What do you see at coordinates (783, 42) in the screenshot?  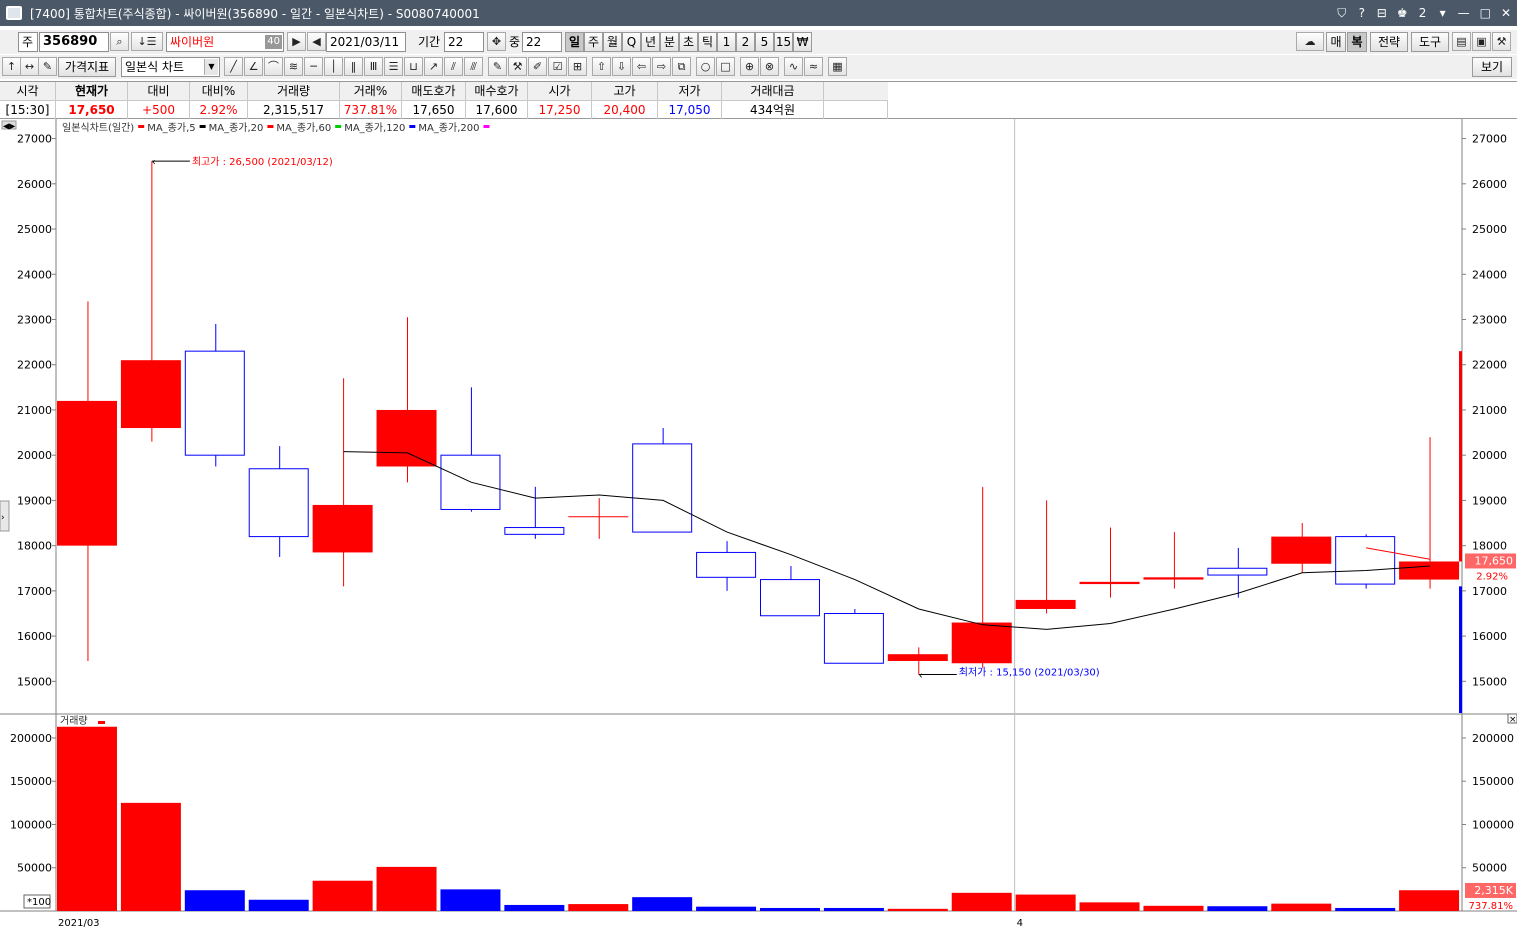 I see `interval-button: 15` at bounding box center [783, 42].